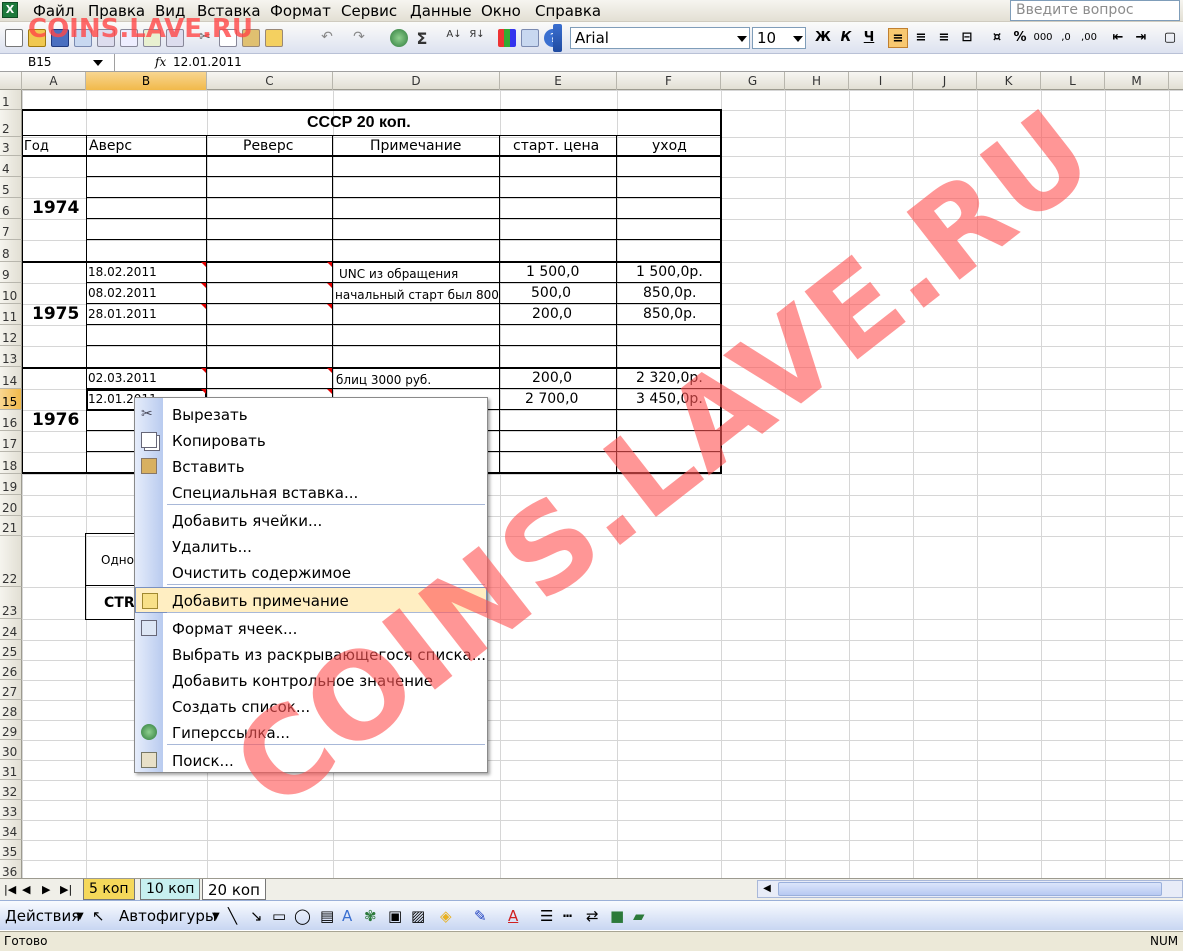 The width and height of the screenshot is (1183, 951). Describe the element at coordinates (1020, 38) in the screenshot. I see `percent-button: %` at that location.